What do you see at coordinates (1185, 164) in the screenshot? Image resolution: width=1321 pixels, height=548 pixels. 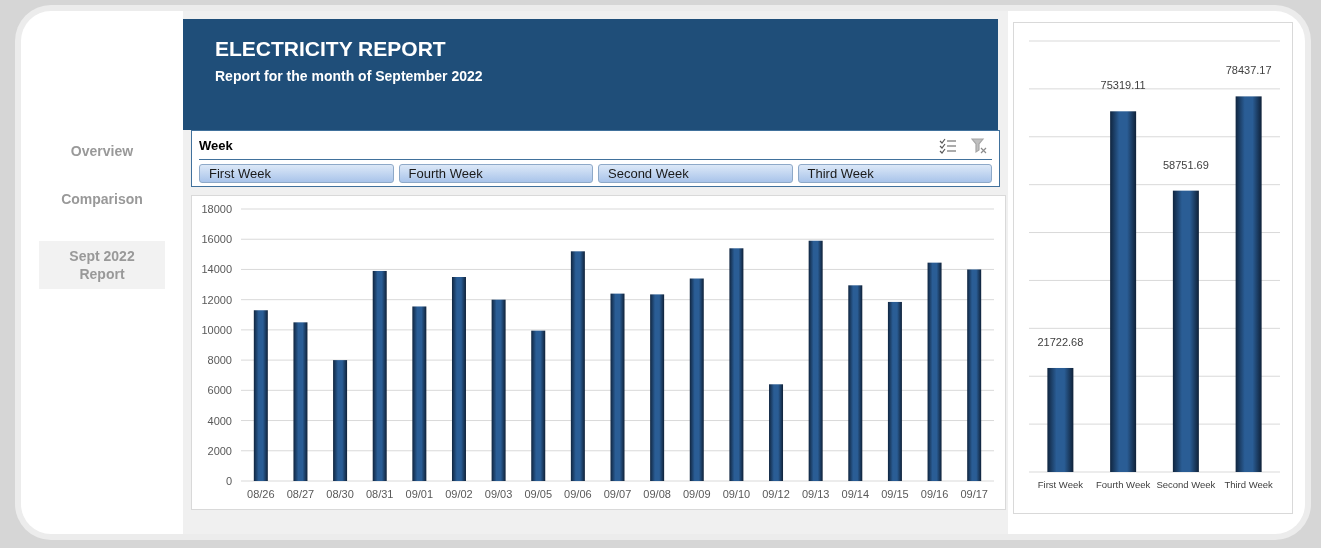 I see `data-label: 58751.69` at bounding box center [1185, 164].